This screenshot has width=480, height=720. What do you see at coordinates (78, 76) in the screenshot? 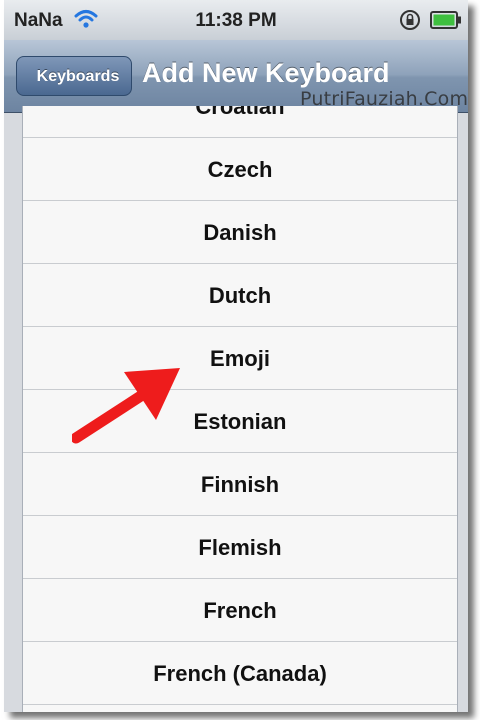
I see `back-button-label: Keyboards` at bounding box center [78, 76].